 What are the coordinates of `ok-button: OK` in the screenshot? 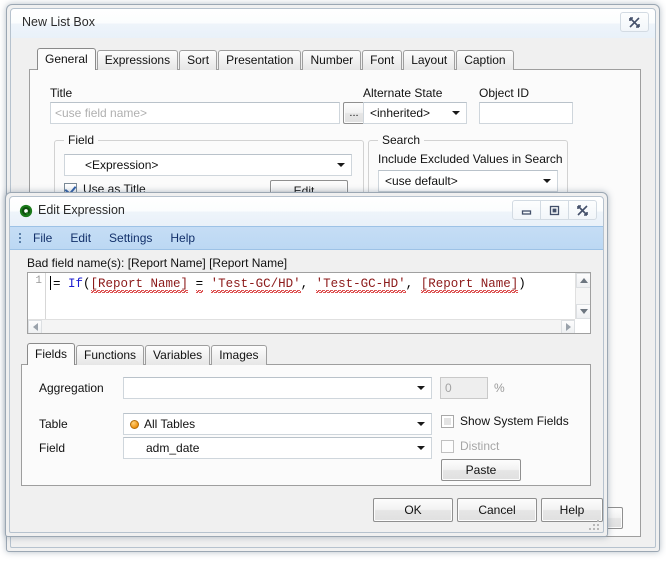 It's located at (413, 510).